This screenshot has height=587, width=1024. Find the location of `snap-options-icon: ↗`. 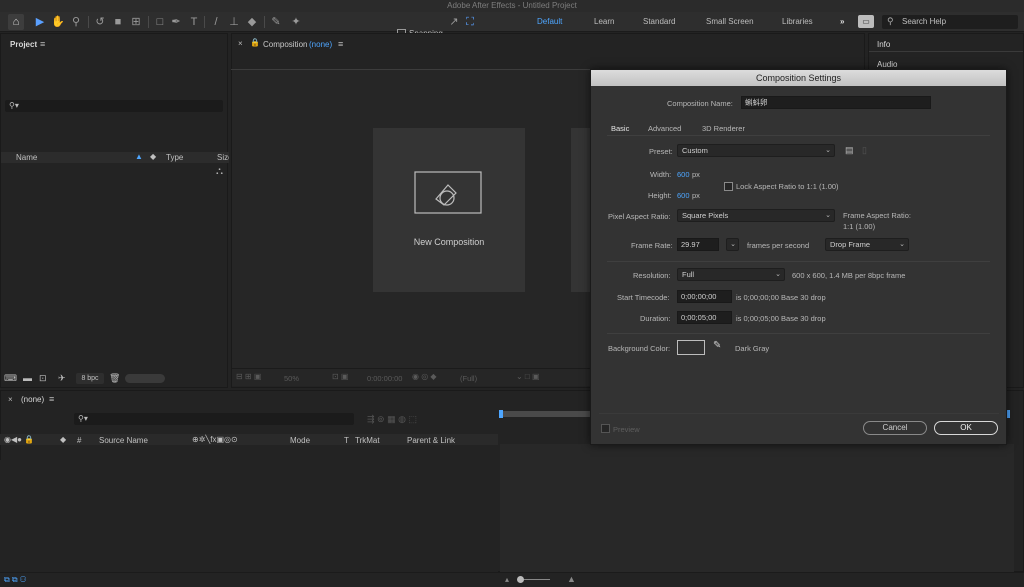

snap-options-icon: ↗ is located at coordinates (454, 22).